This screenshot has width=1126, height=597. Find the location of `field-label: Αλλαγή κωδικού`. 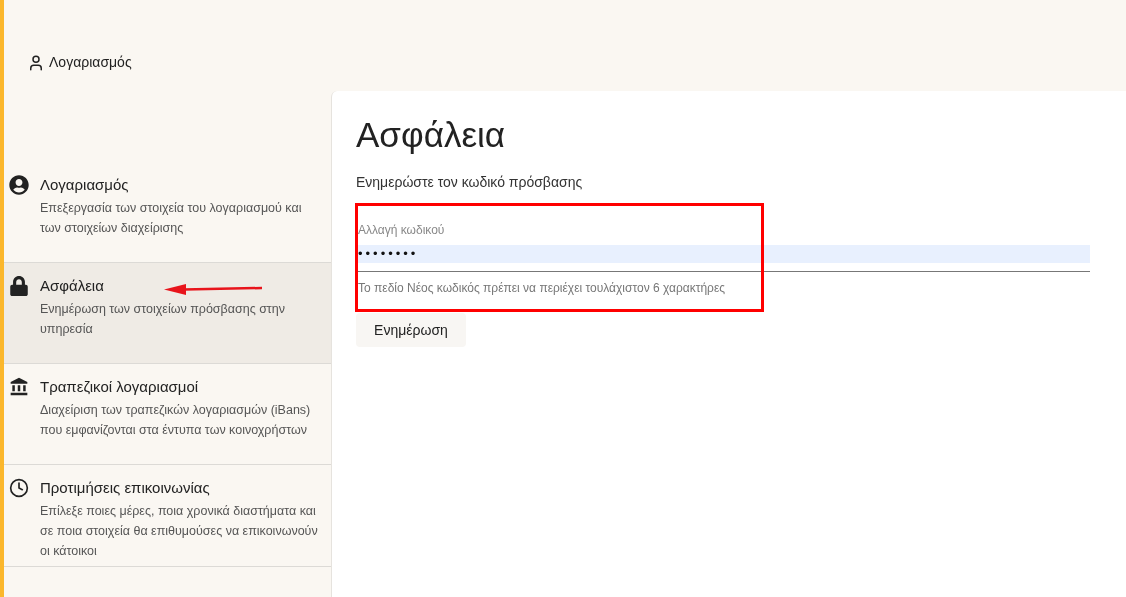

field-label: Αλλαγή κωδικού is located at coordinates (401, 230).